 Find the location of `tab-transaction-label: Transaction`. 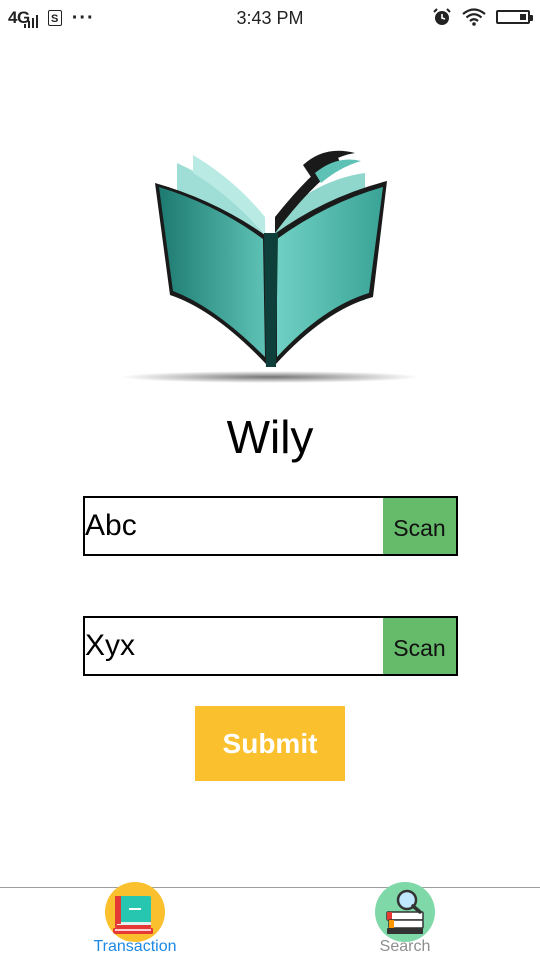

tab-transaction-label: Transaction is located at coordinates (135, 946).